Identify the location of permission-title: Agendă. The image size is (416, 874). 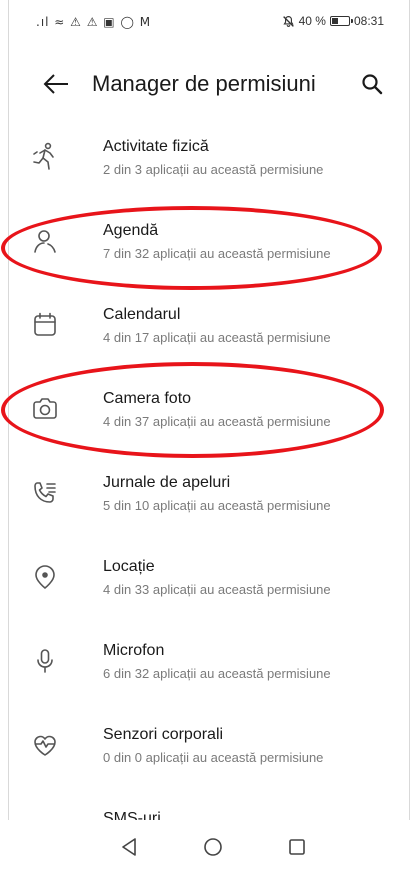
(131, 230).